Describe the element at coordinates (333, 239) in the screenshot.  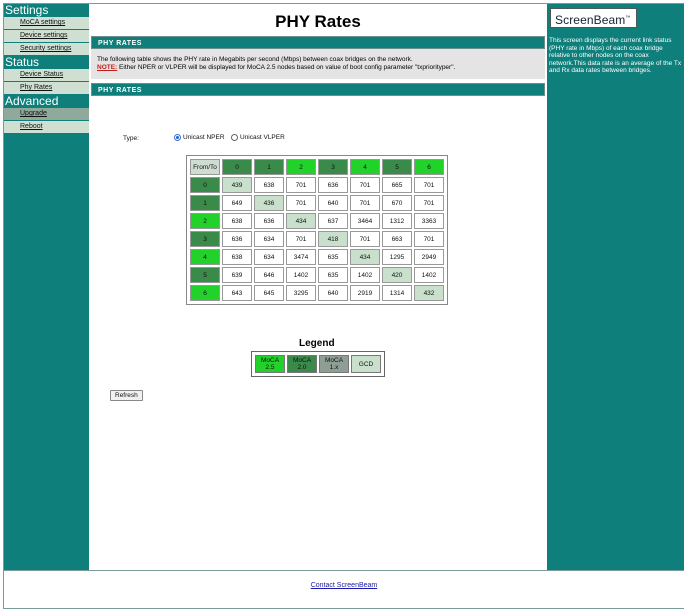
I see `rate-cell: 418` at that location.